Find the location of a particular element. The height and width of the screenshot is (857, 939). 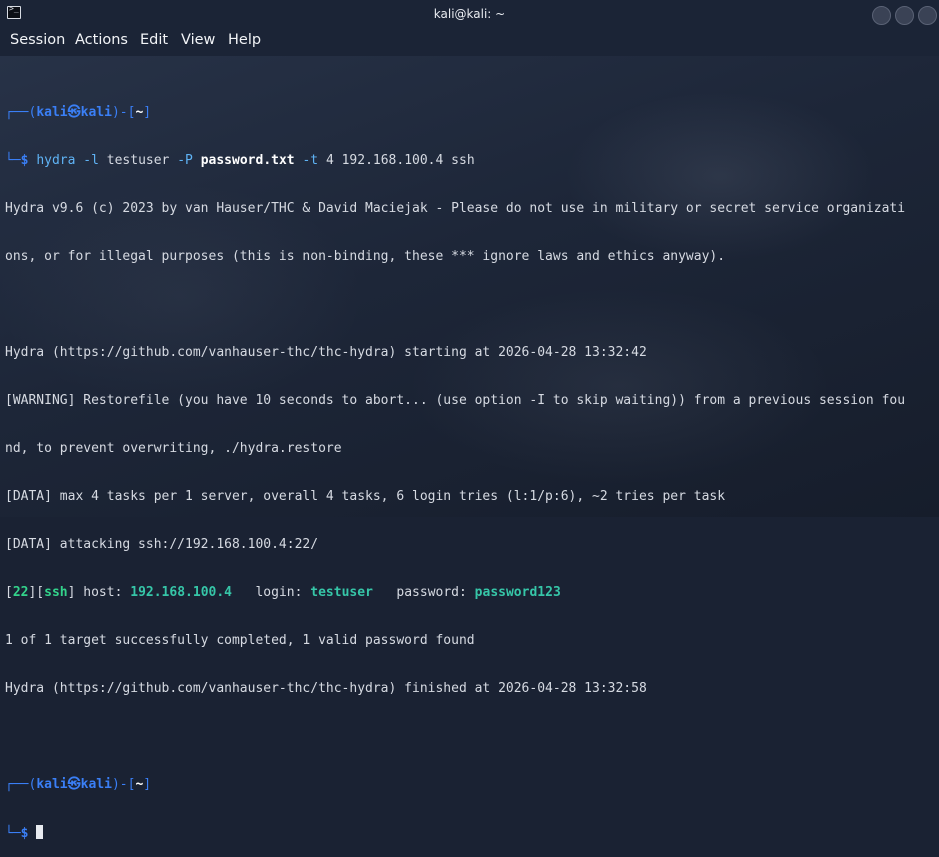

menu-edit: Edit is located at coordinates (154, 40).